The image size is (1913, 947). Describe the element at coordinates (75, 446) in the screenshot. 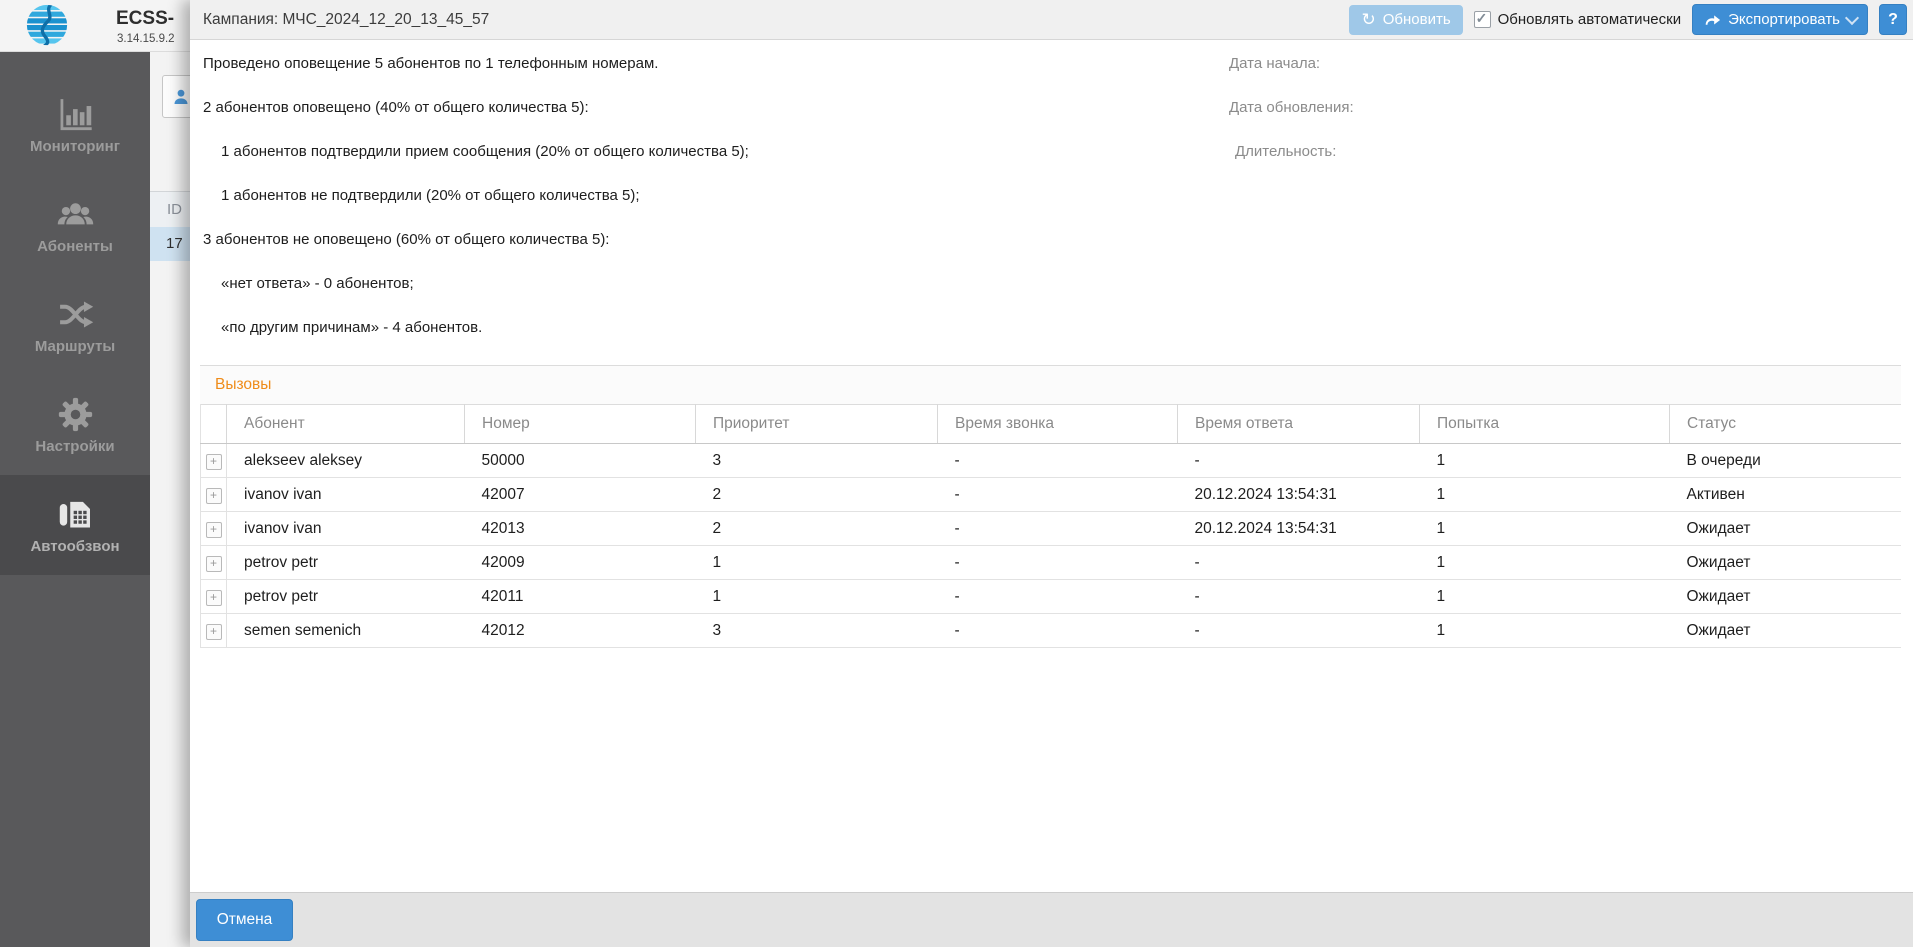

I see `sidebar-item-label: Настройки` at that location.